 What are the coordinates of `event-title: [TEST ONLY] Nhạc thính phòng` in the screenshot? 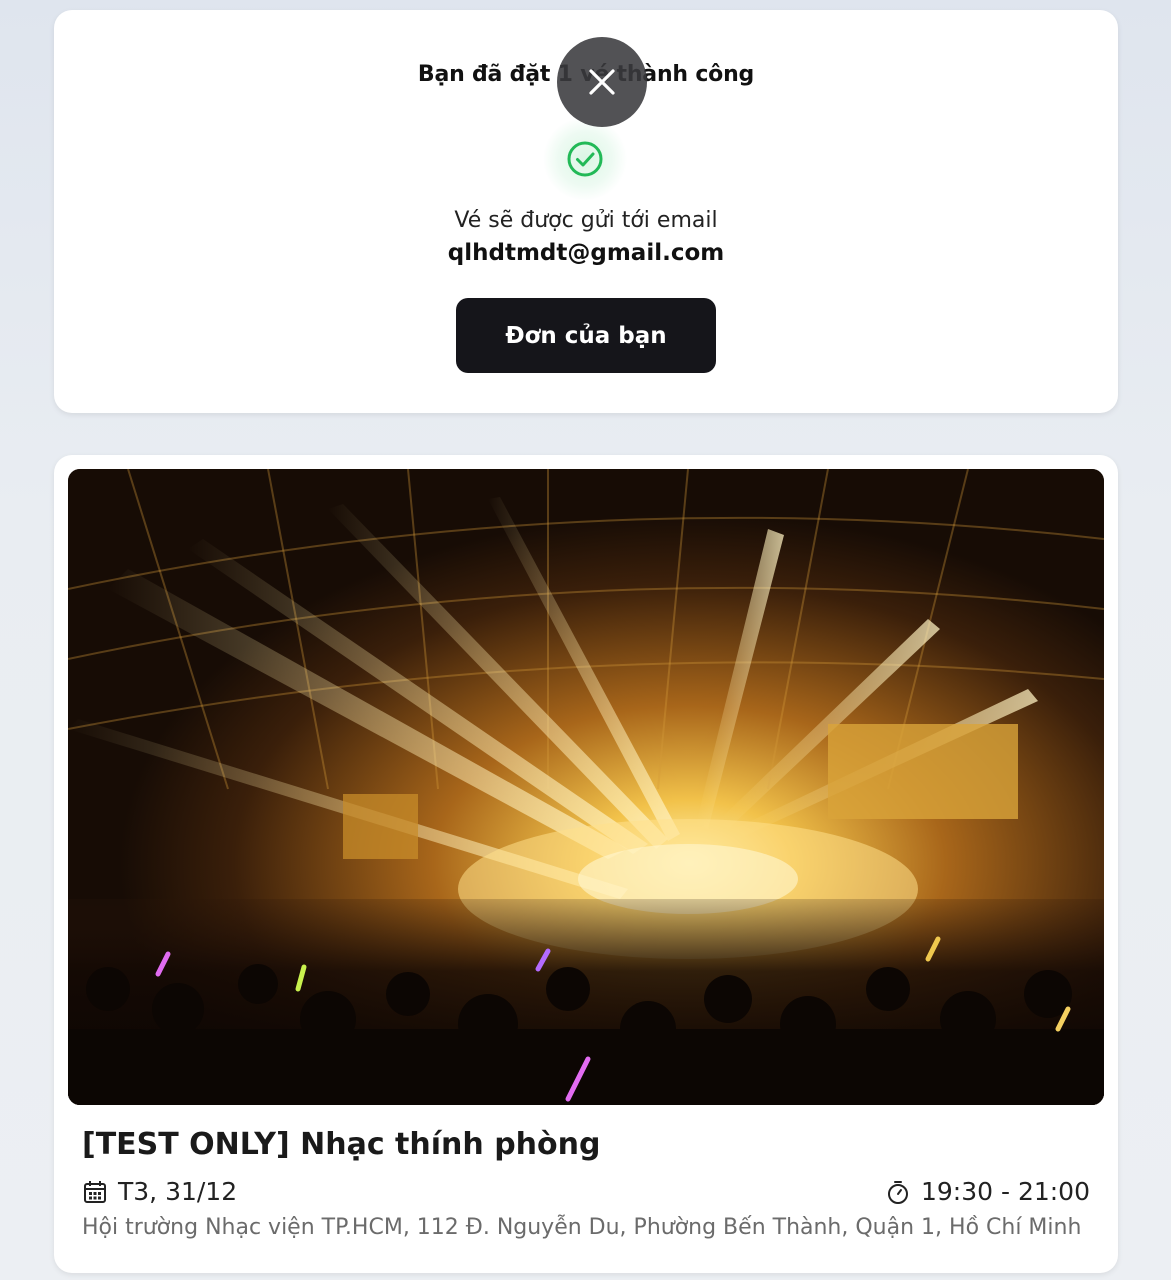 It's located at (341, 1144).